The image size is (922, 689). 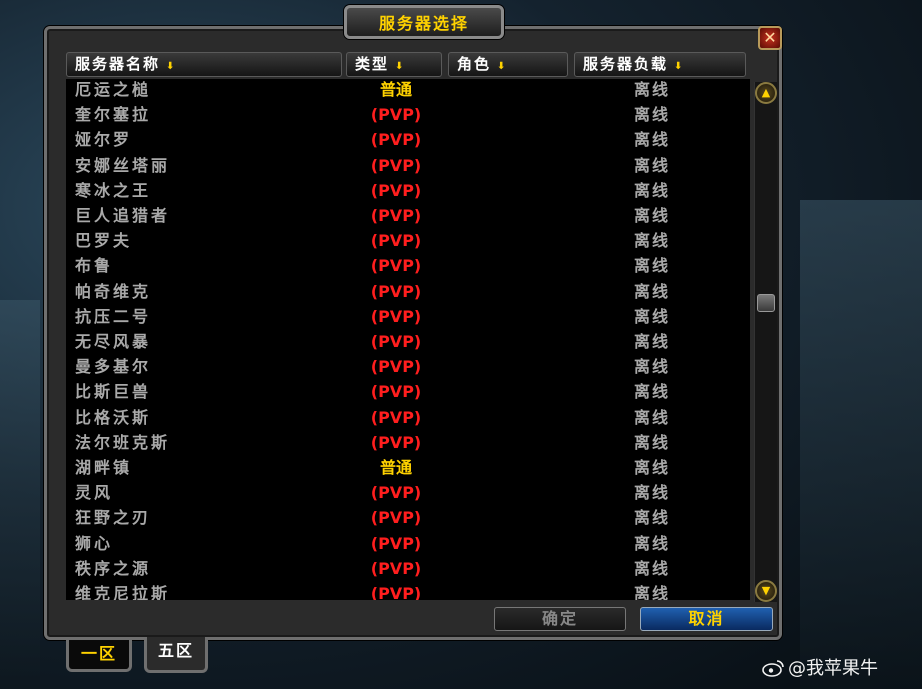 What do you see at coordinates (766, 591) in the screenshot?
I see `scroll-down-button: ▼` at bounding box center [766, 591].